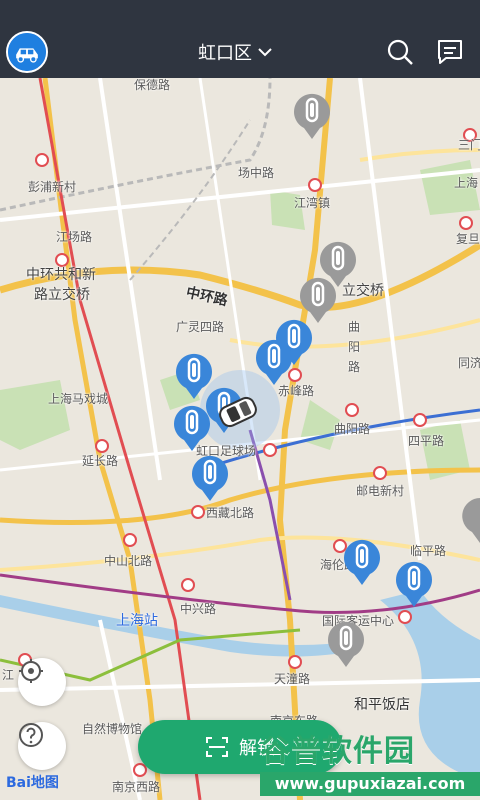 The width and height of the screenshot is (480, 800). What do you see at coordinates (469, 363) in the screenshot?
I see `map-label: 同济` at bounding box center [469, 363].